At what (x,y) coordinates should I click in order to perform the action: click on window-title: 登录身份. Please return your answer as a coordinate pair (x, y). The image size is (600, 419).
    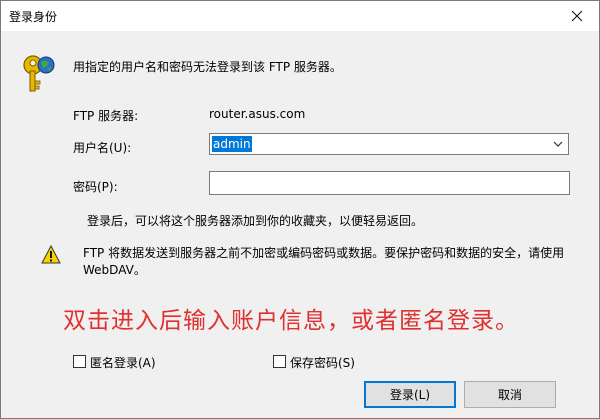
    Looking at the image, I should click on (33, 17).